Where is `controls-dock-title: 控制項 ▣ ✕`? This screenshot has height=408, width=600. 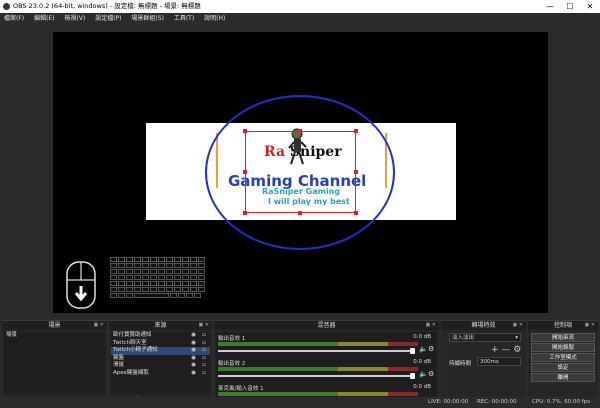 controls-dock-title: 控制項 ▣ ✕ is located at coordinates (563, 325).